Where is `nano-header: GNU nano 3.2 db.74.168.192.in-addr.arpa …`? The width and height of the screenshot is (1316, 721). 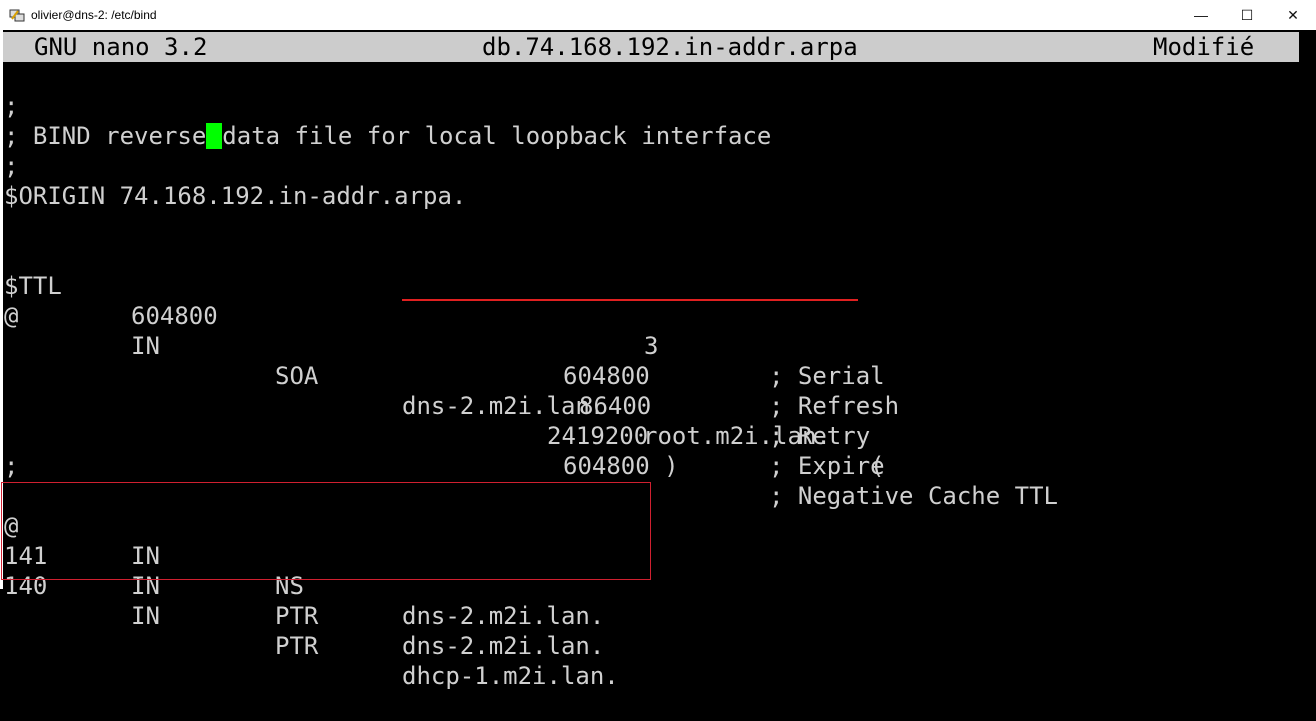
nano-header: GNU nano 3.2 db.74.168.192.in-addr.arpa … is located at coordinates (651, 47).